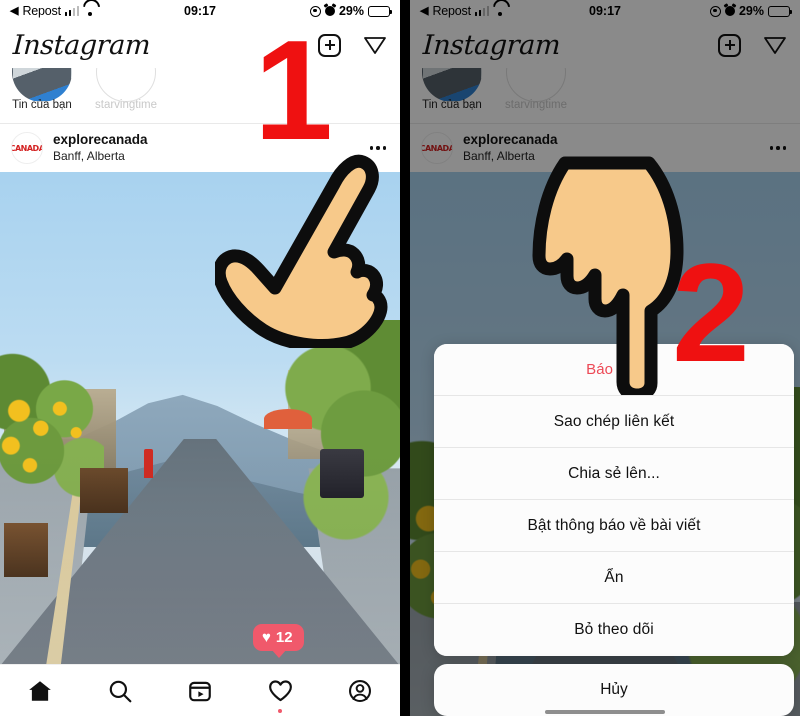  What do you see at coordinates (81, 45) in the screenshot?
I see `instagram-logo: Instagram` at bounding box center [81, 45].